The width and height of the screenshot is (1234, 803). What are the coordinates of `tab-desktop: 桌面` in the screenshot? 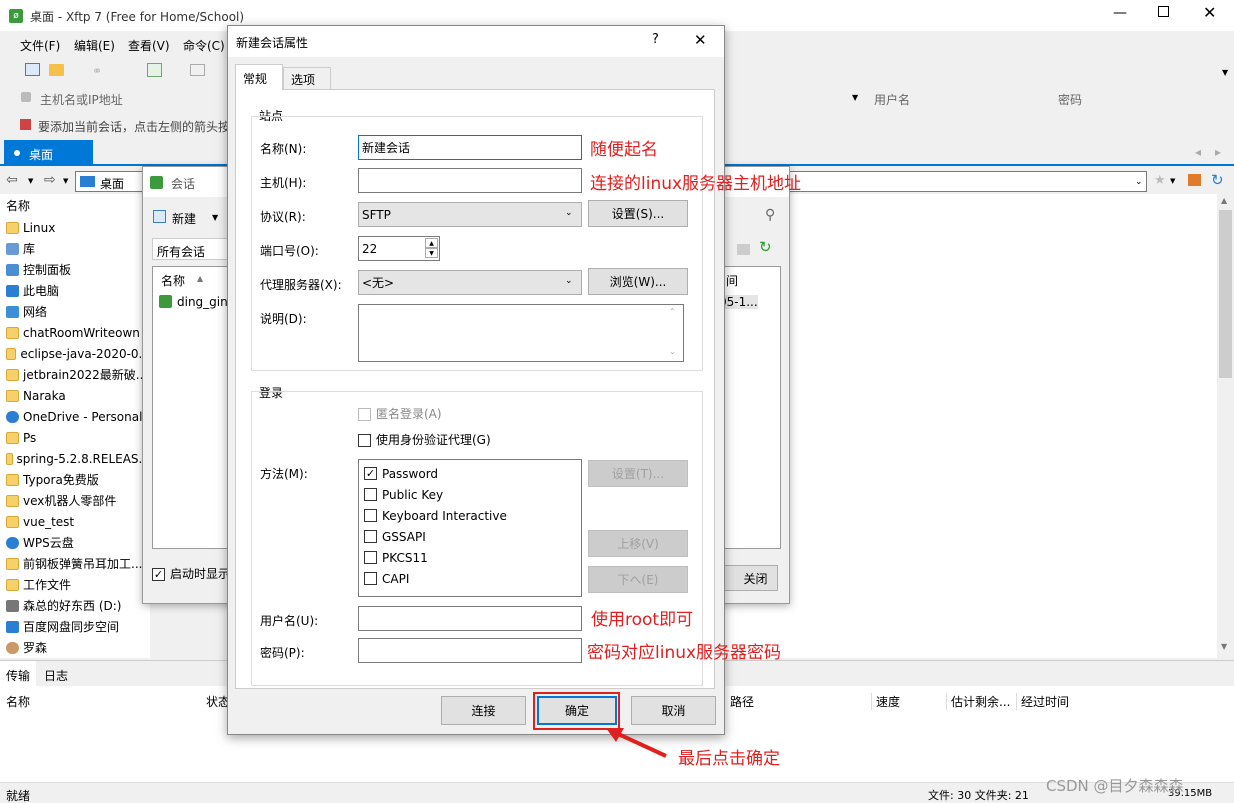 It's located at (48, 153).